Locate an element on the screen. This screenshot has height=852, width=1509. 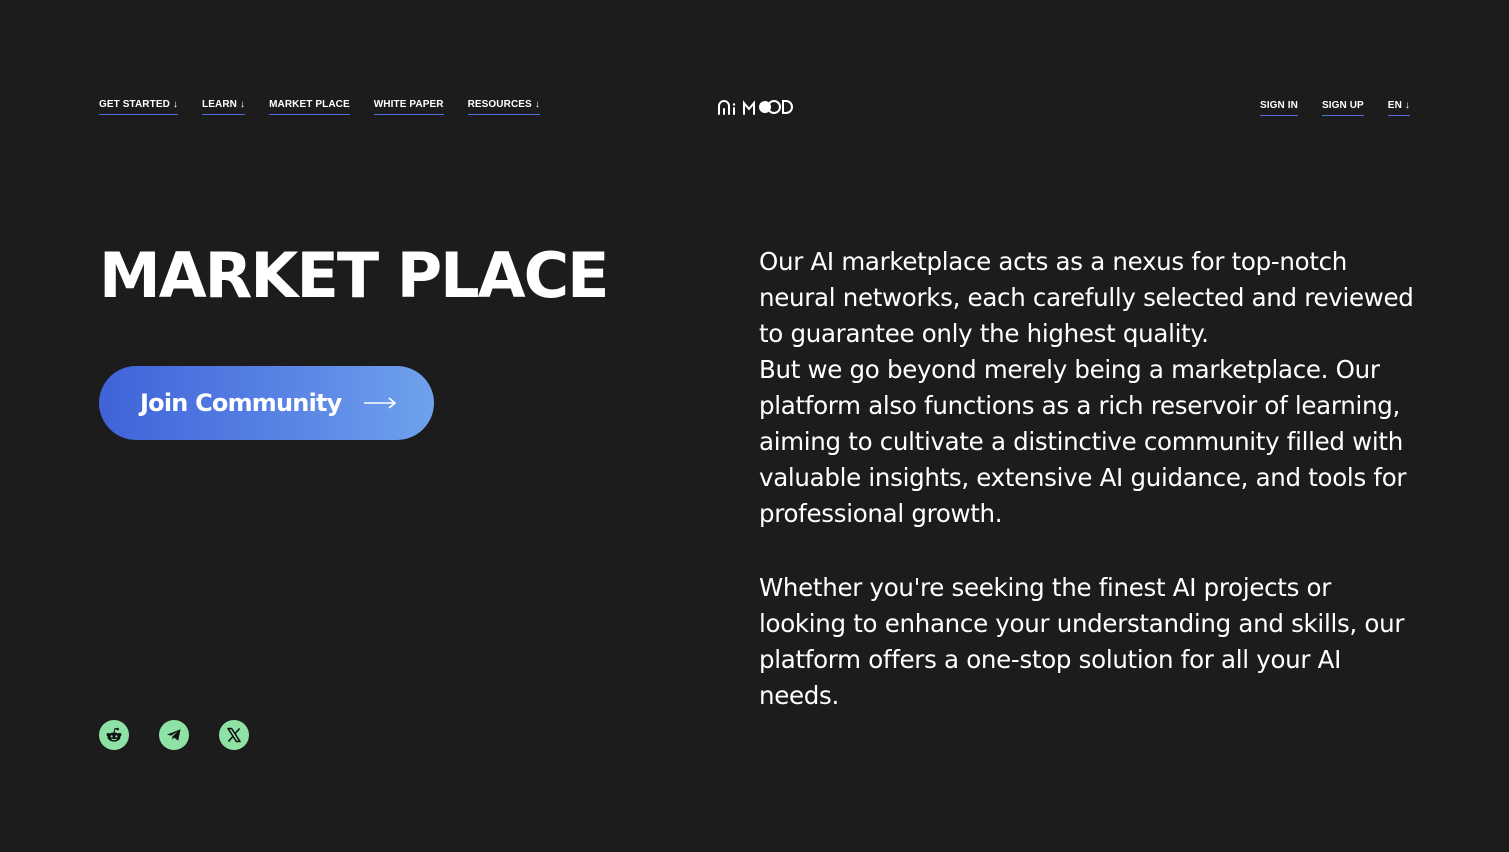
nav-get-started-label: GET STARTED is located at coordinates (134, 104).